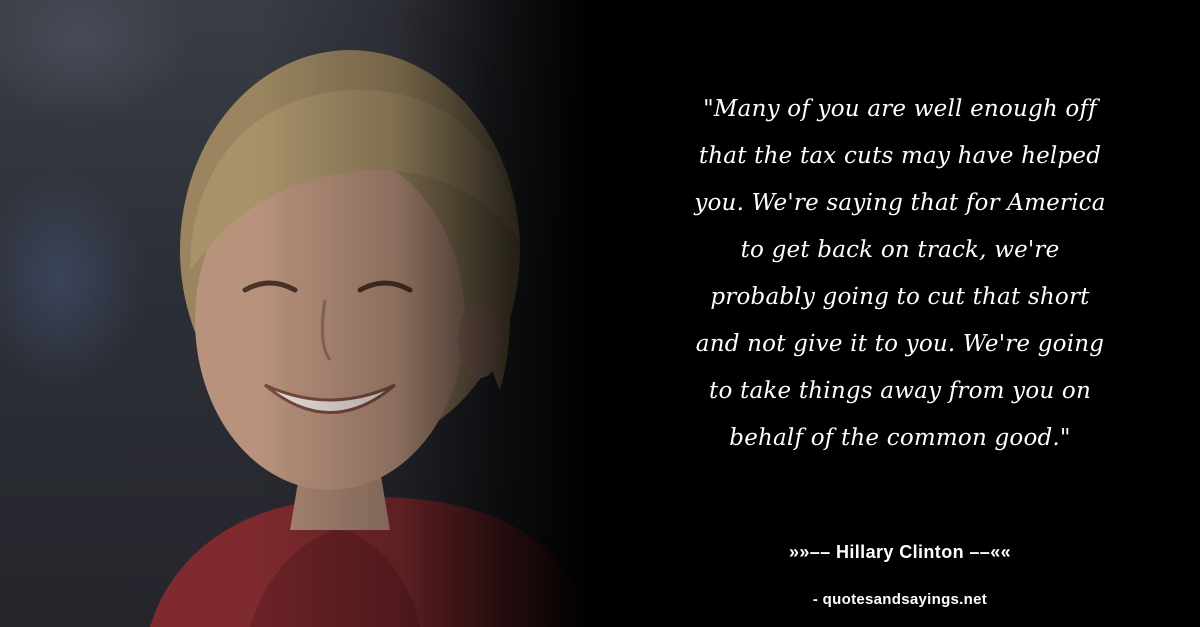 The height and width of the screenshot is (627, 1200). Describe the element at coordinates (900, 297) in the screenshot. I see `quote-line: probably going to cut that short` at that location.